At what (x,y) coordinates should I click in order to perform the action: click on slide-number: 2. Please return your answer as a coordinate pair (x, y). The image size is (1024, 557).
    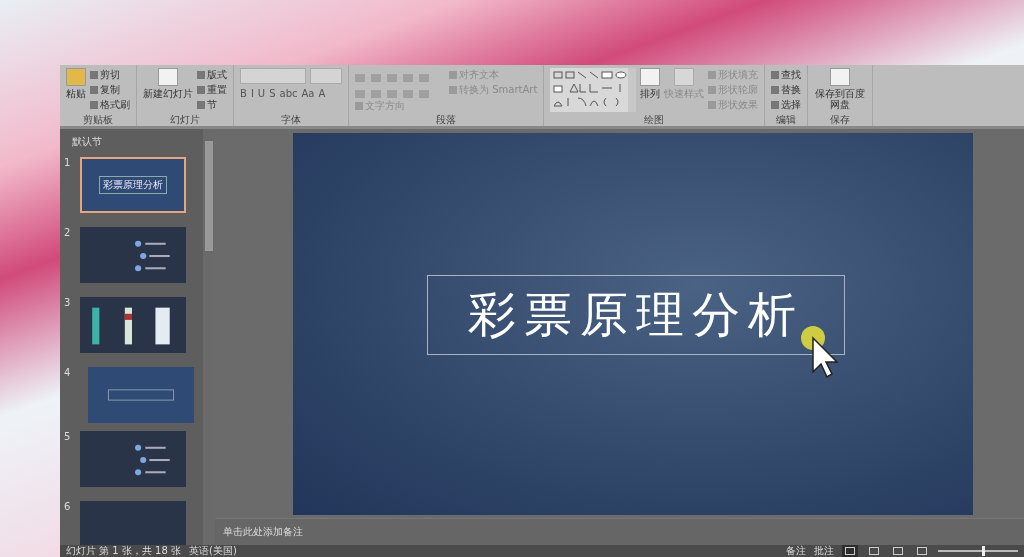
    Looking at the image, I should click on (68, 233).